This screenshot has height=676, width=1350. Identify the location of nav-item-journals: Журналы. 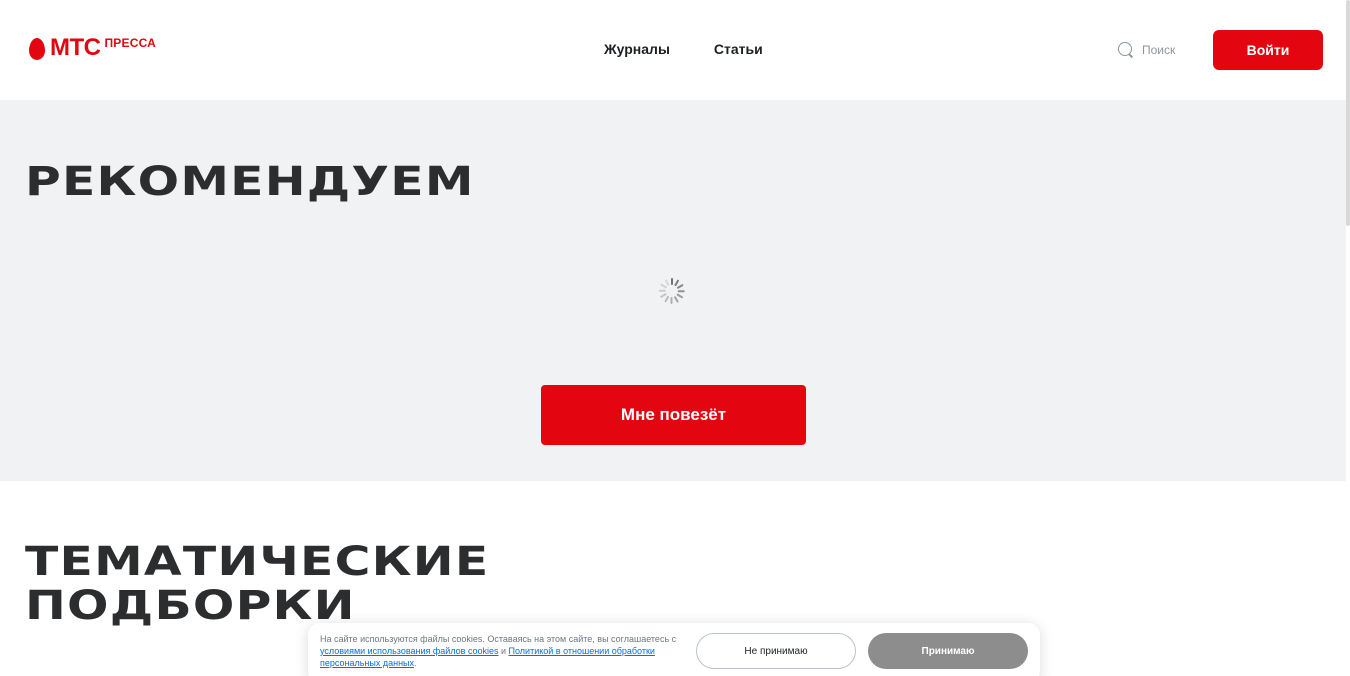
(637, 49).